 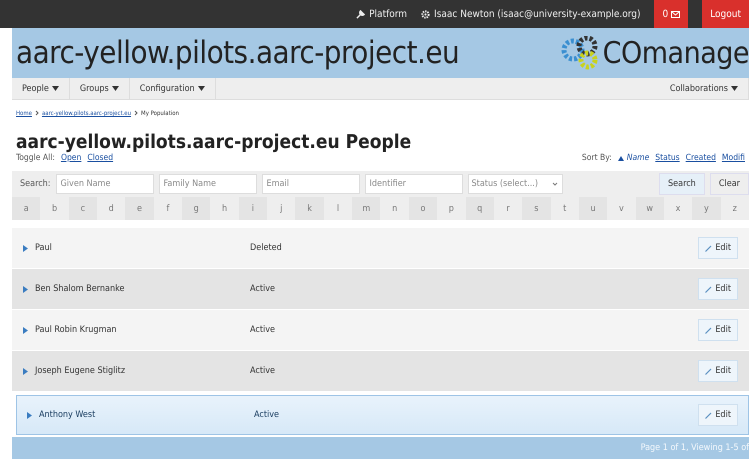 What do you see at coordinates (621, 208) in the screenshot?
I see `letter-filter: v` at bounding box center [621, 208].